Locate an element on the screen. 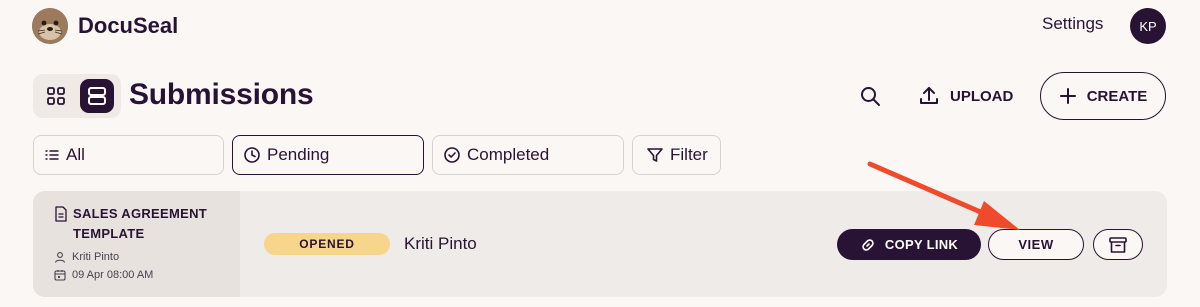 The width and height of the screenshot is (1200, 307). clock-icon is located at coordinates (252, 155).